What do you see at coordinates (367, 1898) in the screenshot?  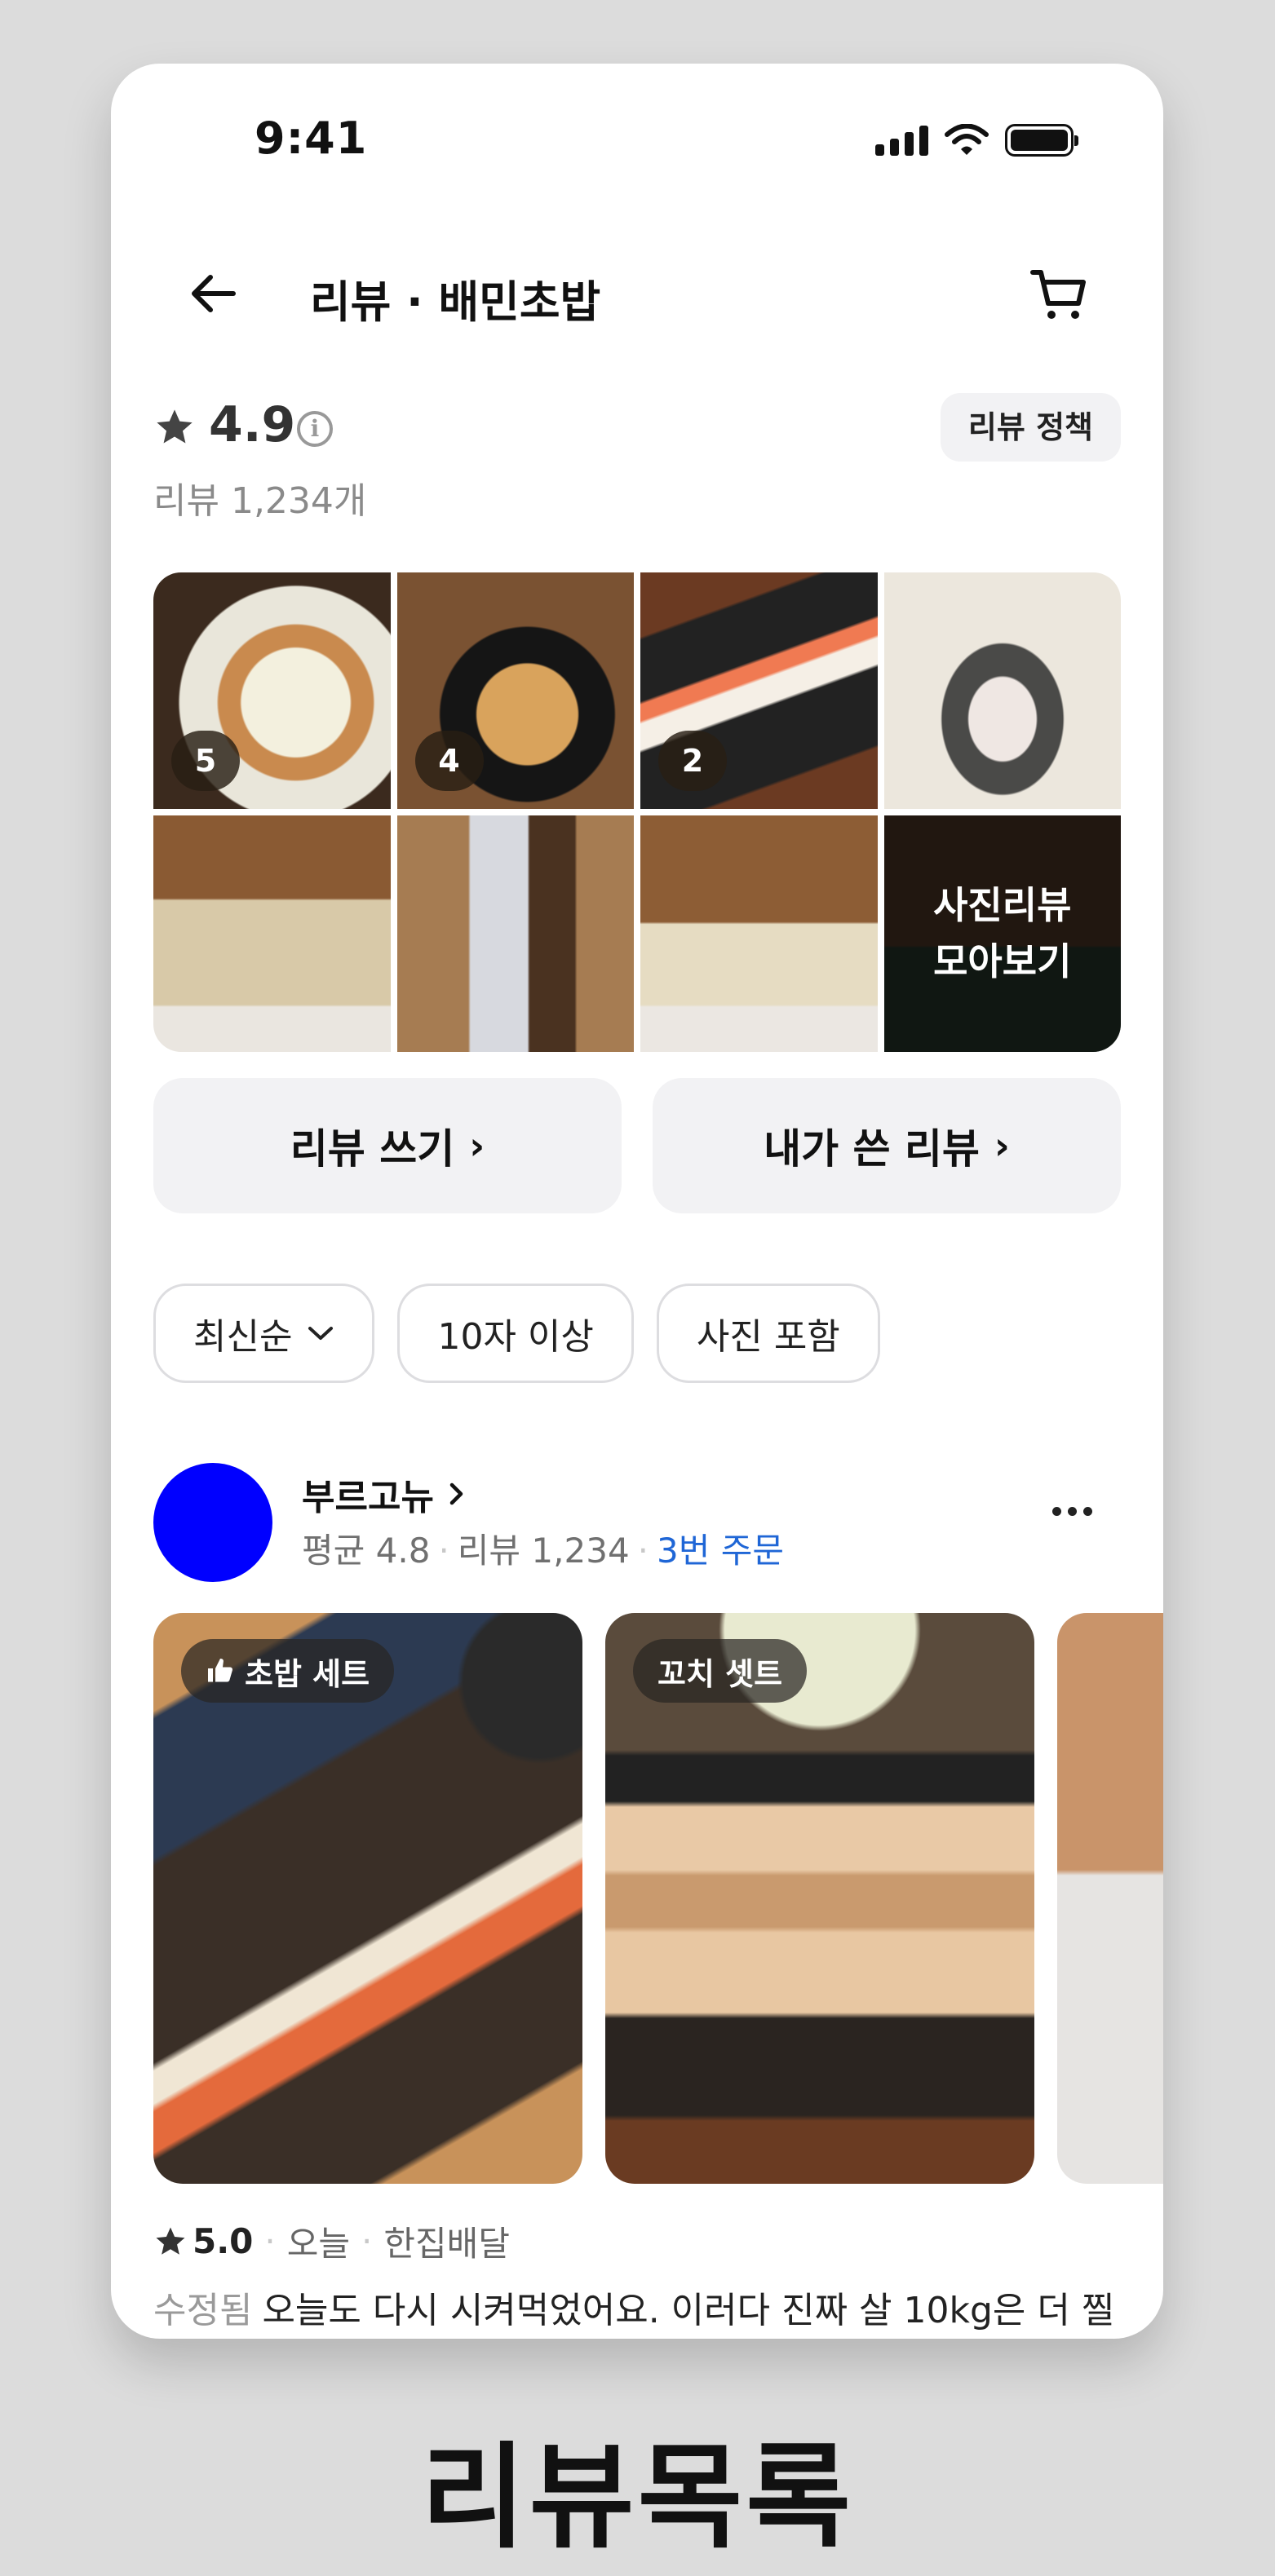 I see `review-photo: 초밥 세트` at bounding box center [367, 1898].